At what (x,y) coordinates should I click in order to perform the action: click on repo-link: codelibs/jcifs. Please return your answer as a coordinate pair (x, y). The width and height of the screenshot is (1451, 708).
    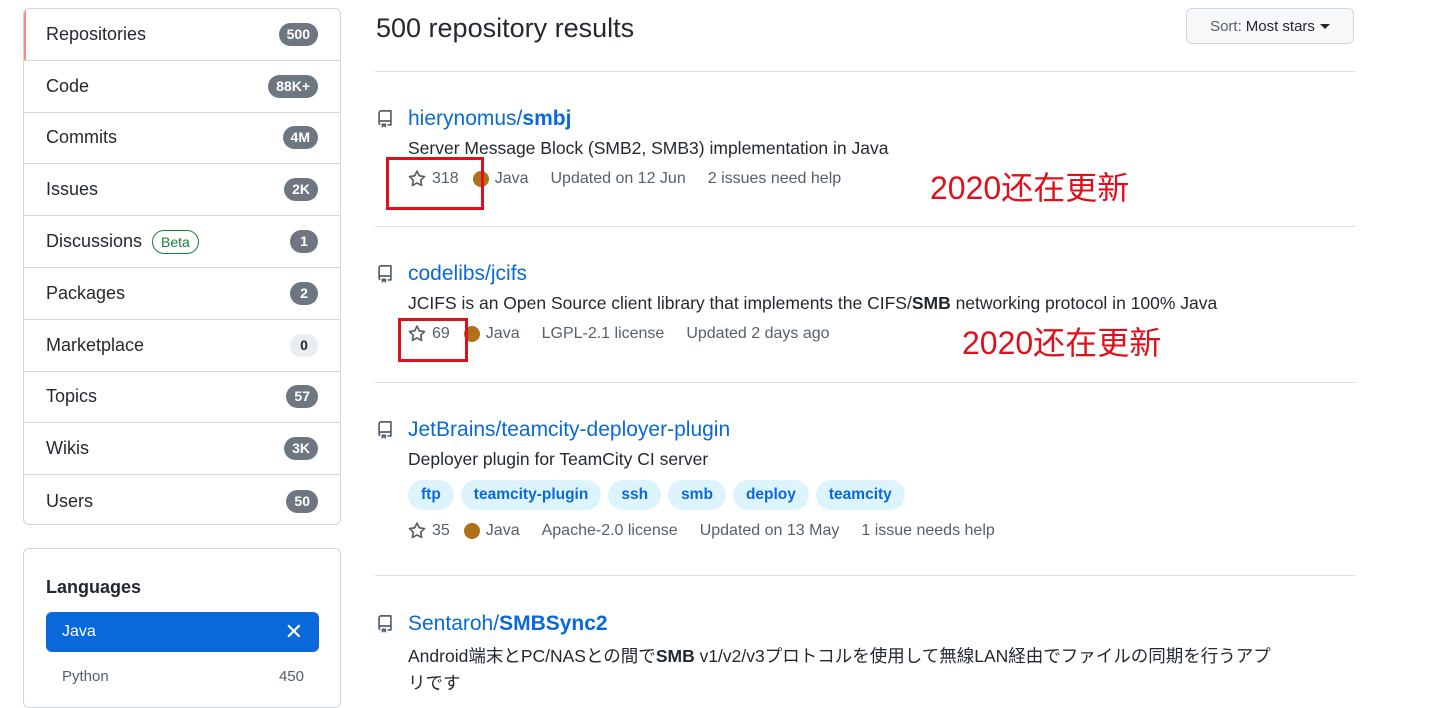
    Looking at the image, I should click on (467, 274).